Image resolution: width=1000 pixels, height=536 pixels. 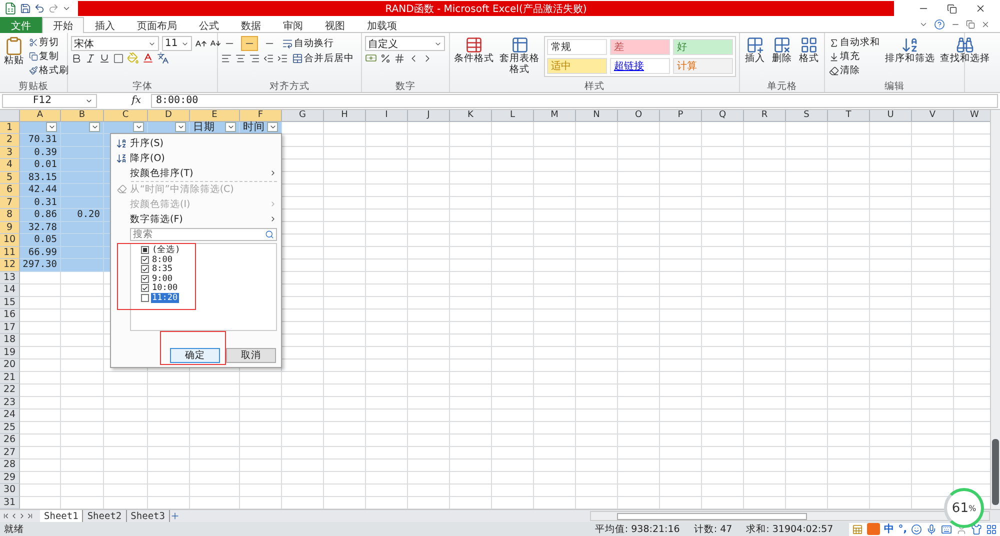 I want to click on row-header: 17, so click(x=10, y=328).